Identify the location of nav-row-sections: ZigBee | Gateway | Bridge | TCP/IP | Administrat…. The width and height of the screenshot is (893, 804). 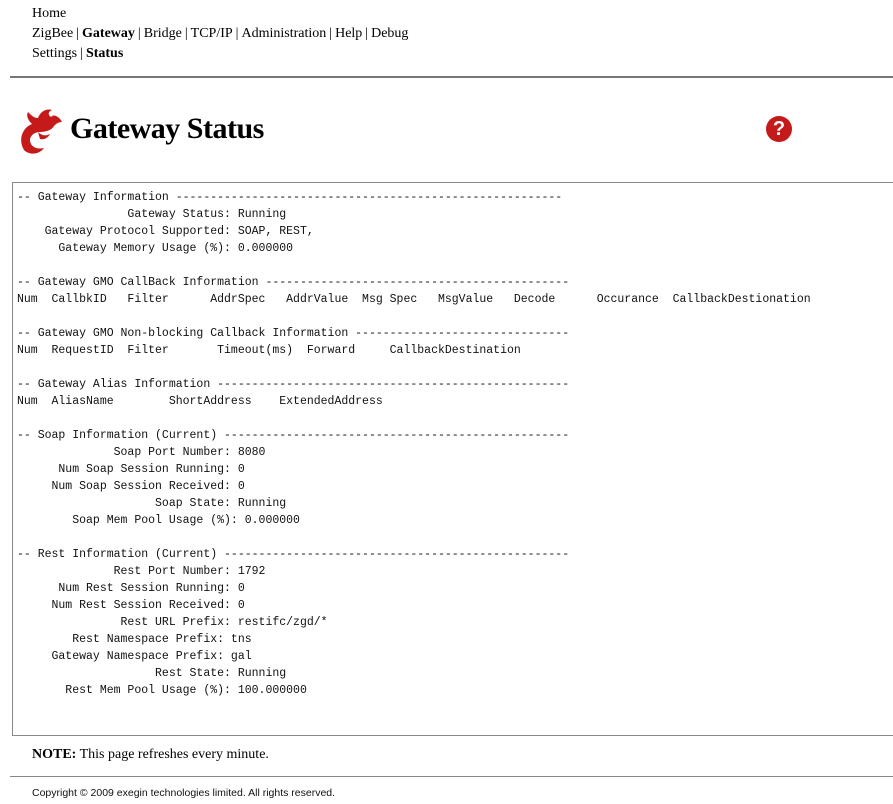
(220, 34).